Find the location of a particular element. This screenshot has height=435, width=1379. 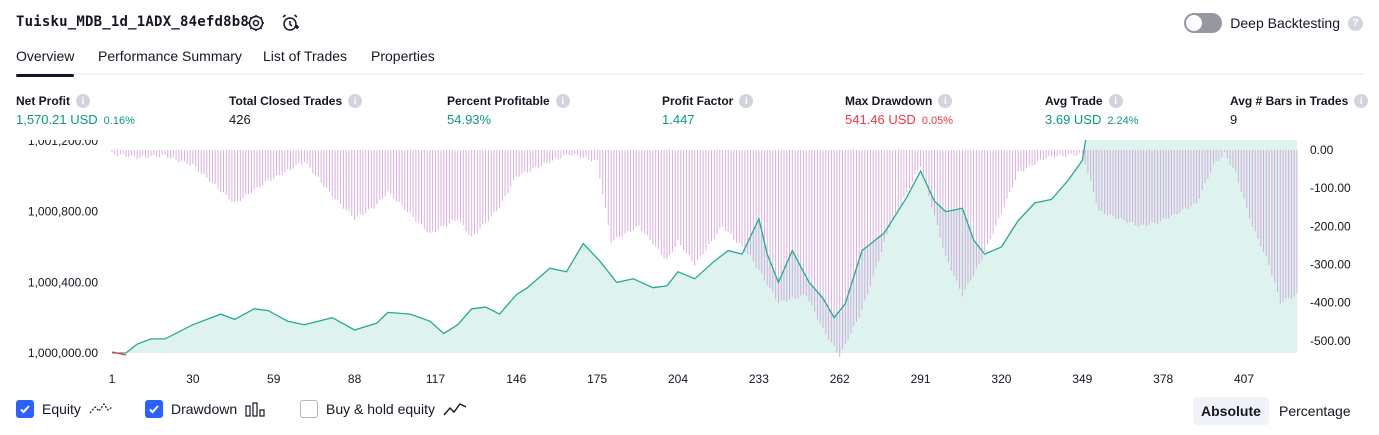

right-axis-tick: -300.00 is located at coordinates (1330, 264).